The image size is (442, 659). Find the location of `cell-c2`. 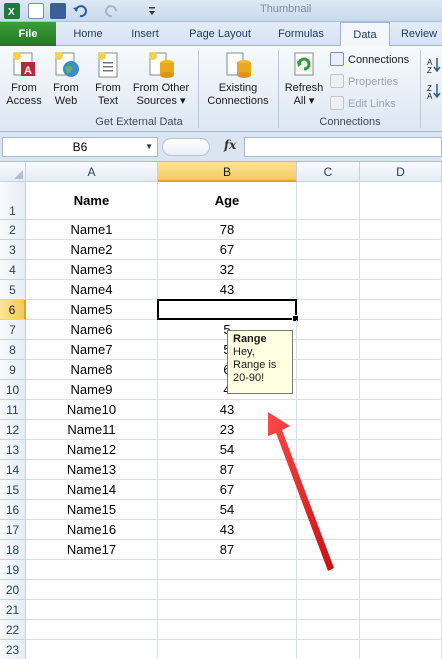

cell-c2 is located at coordinates (328, 230).